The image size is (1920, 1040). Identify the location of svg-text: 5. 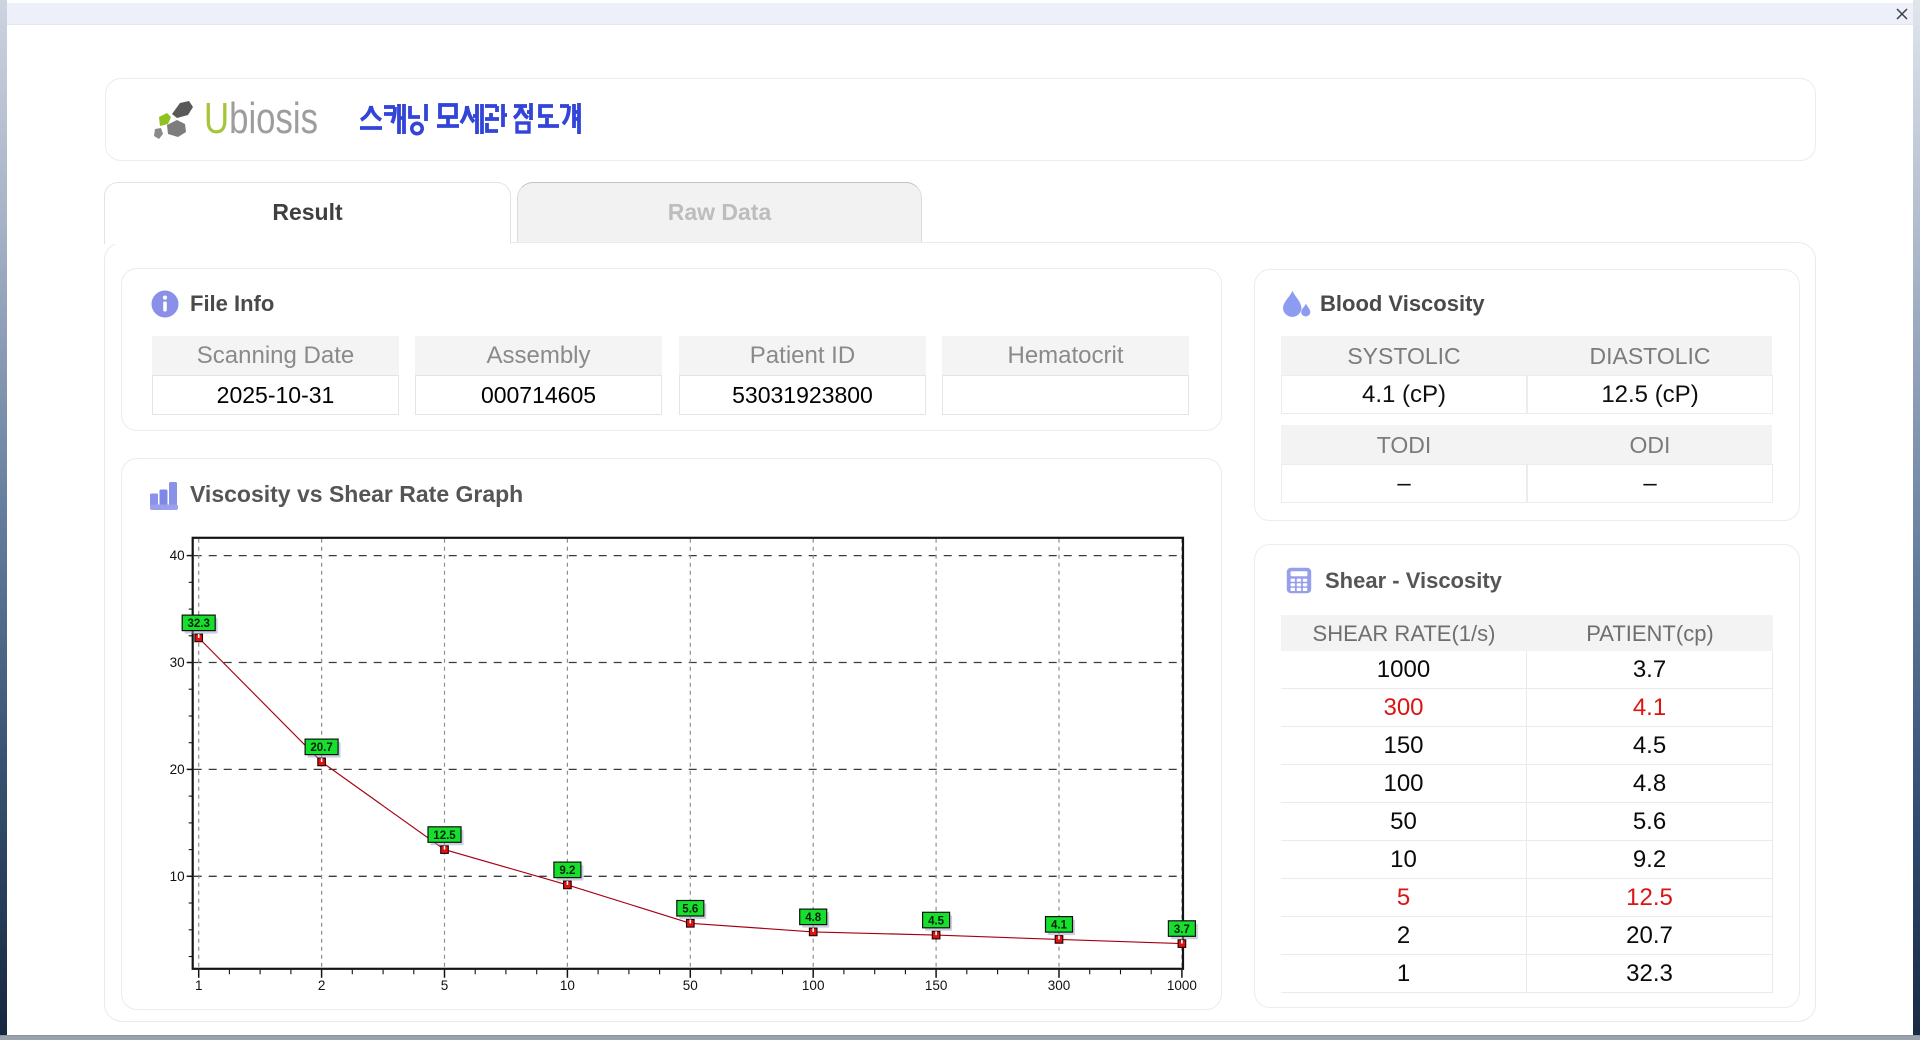
(445, 985).